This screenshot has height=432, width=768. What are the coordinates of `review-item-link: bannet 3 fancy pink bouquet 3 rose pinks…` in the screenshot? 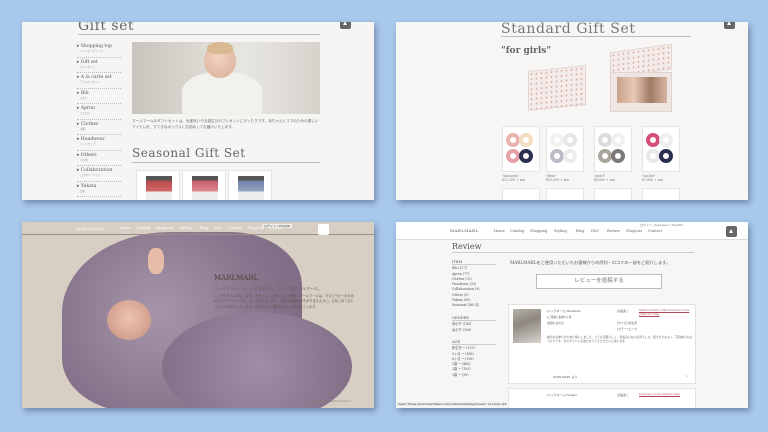 It's located at (667, 312).